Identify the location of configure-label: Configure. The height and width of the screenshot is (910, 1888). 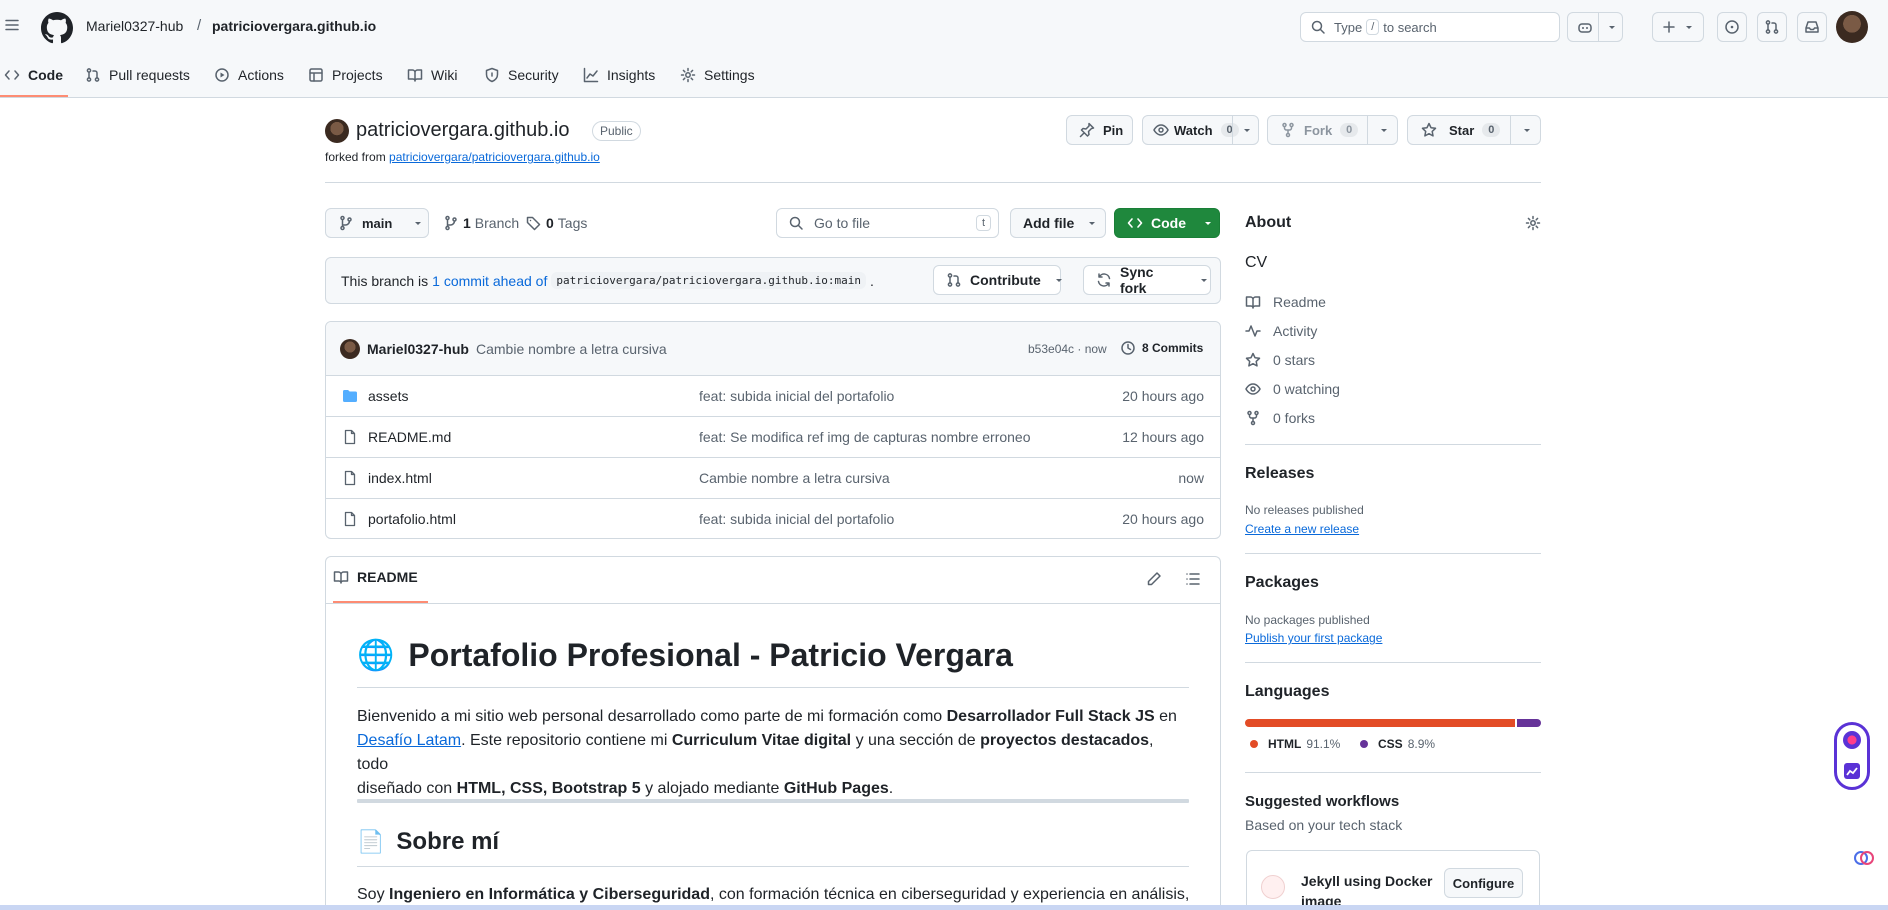
(1483, 883).